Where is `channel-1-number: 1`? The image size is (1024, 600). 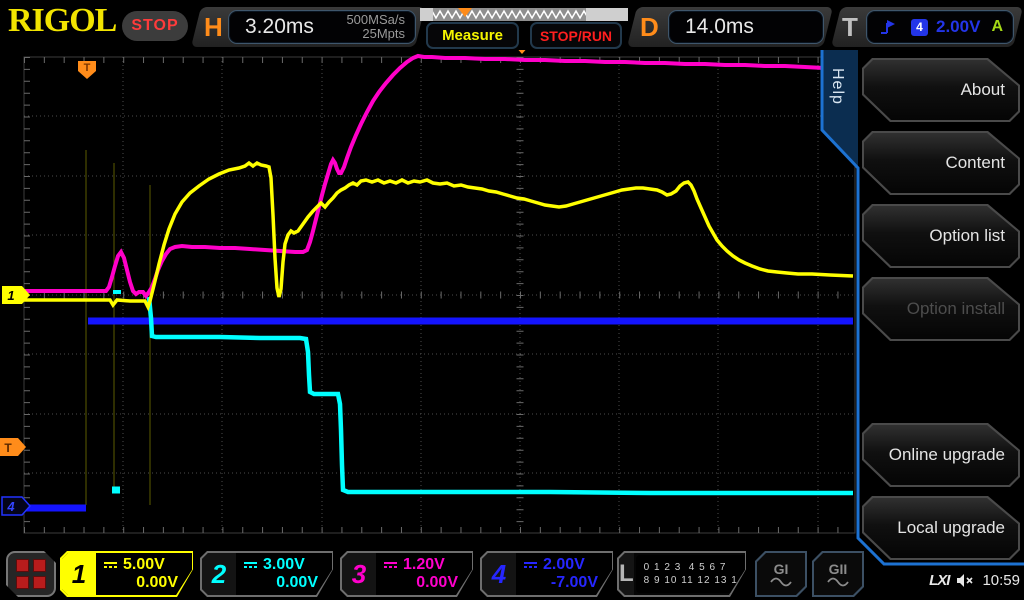 channel-1-number: 1 is located at coordinates (79, 574).